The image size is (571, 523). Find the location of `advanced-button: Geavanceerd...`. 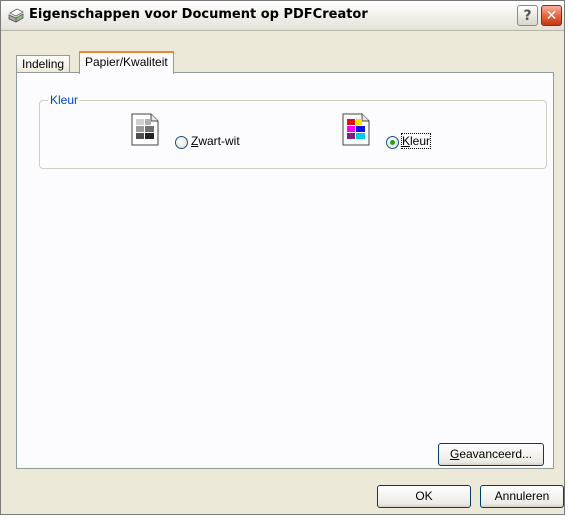

advanced-button: Geavanceerd... is located at coordinates (491, 454).